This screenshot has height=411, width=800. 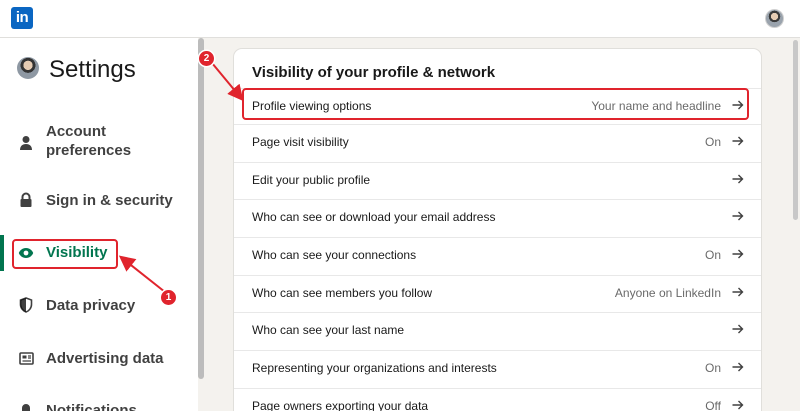 I want to click on annotation-badge-1: 1, so click(x=168, y=297).